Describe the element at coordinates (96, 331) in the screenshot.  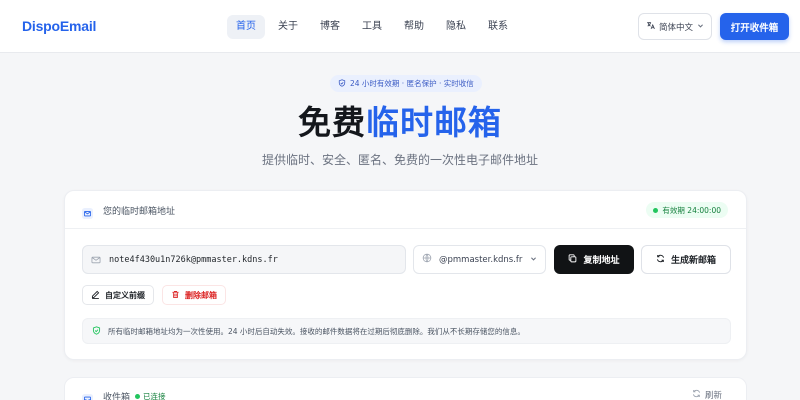
I see `shield-check-icon` at that location.